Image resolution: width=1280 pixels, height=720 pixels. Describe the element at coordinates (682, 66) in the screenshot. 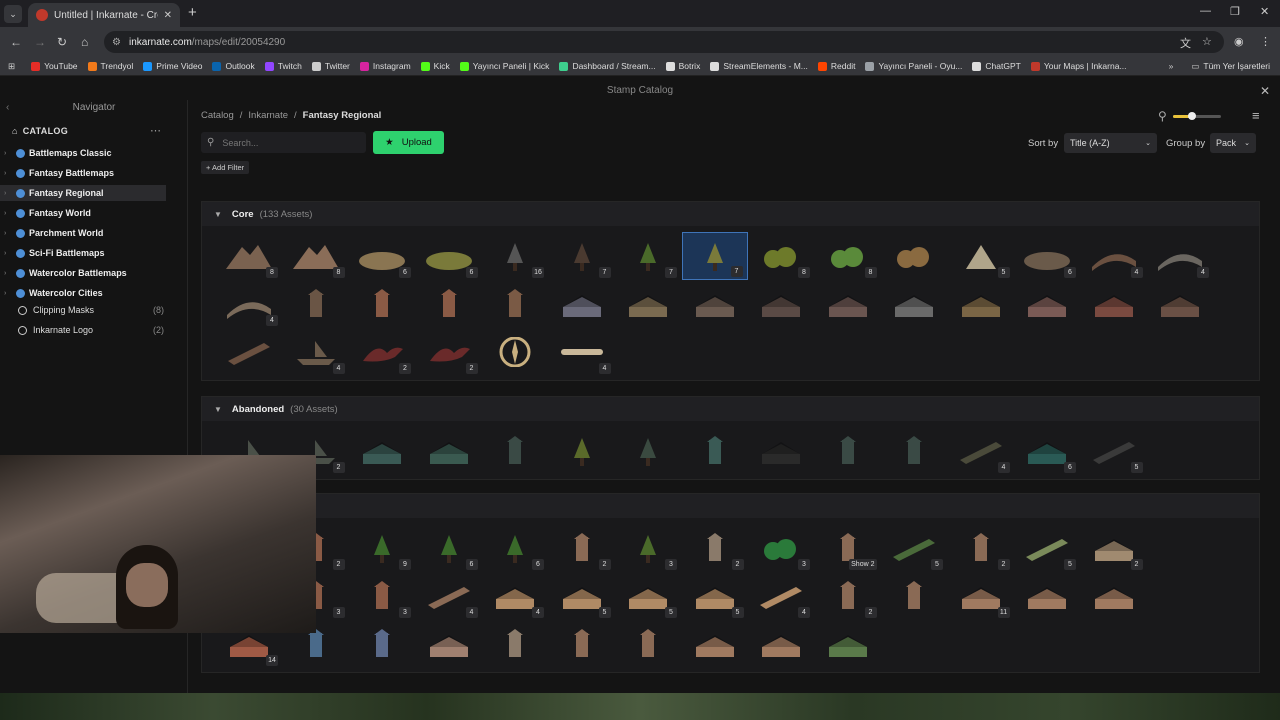

I see `bookmark-item: Botrix` at that location.